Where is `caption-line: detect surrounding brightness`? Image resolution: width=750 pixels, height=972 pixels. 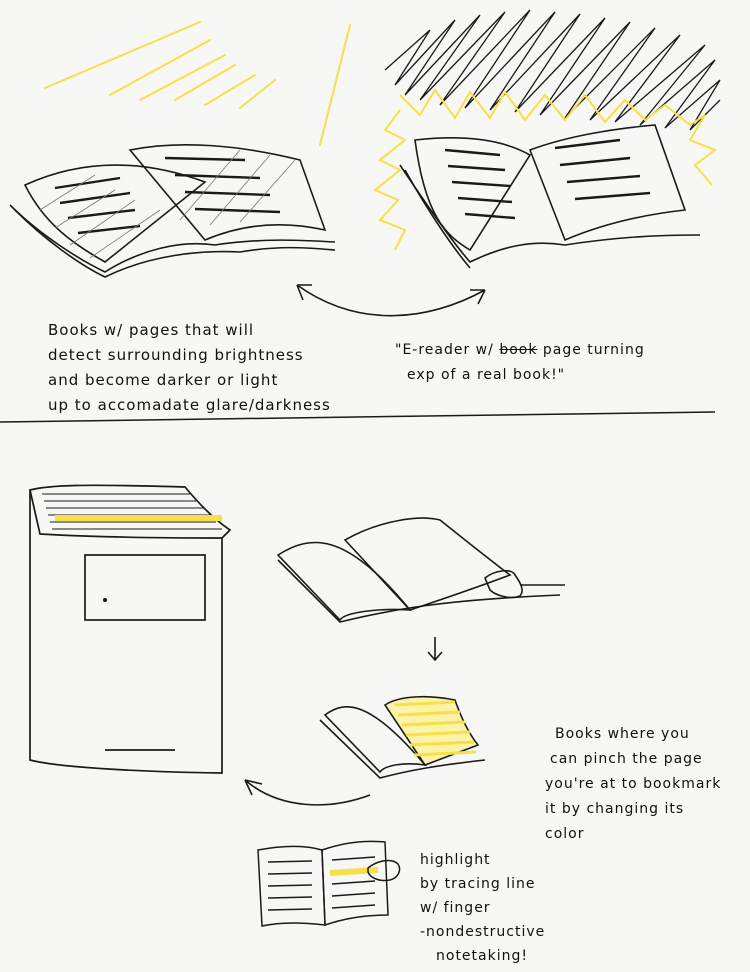 caption-line: detect surrounding brightness is located at coordinates (176, 355).